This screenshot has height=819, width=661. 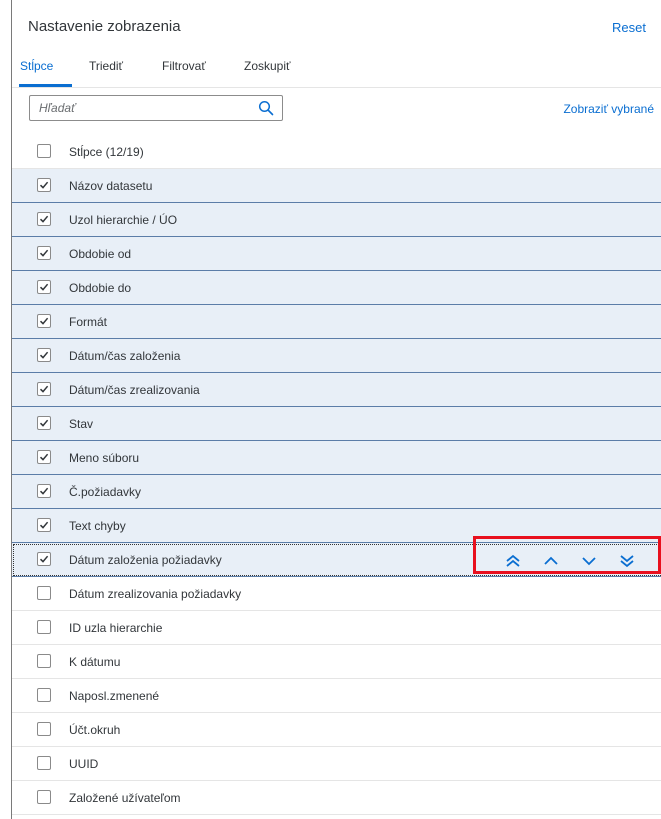 I want to click on column-label: Formát, so click(x=88, y=322).